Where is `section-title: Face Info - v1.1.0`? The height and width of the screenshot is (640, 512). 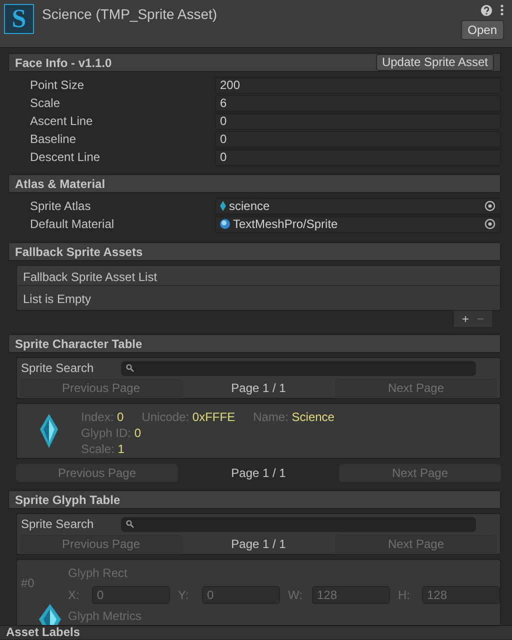 section-title: Face Info - v1.1.0 is located at coordinates (63, 63).